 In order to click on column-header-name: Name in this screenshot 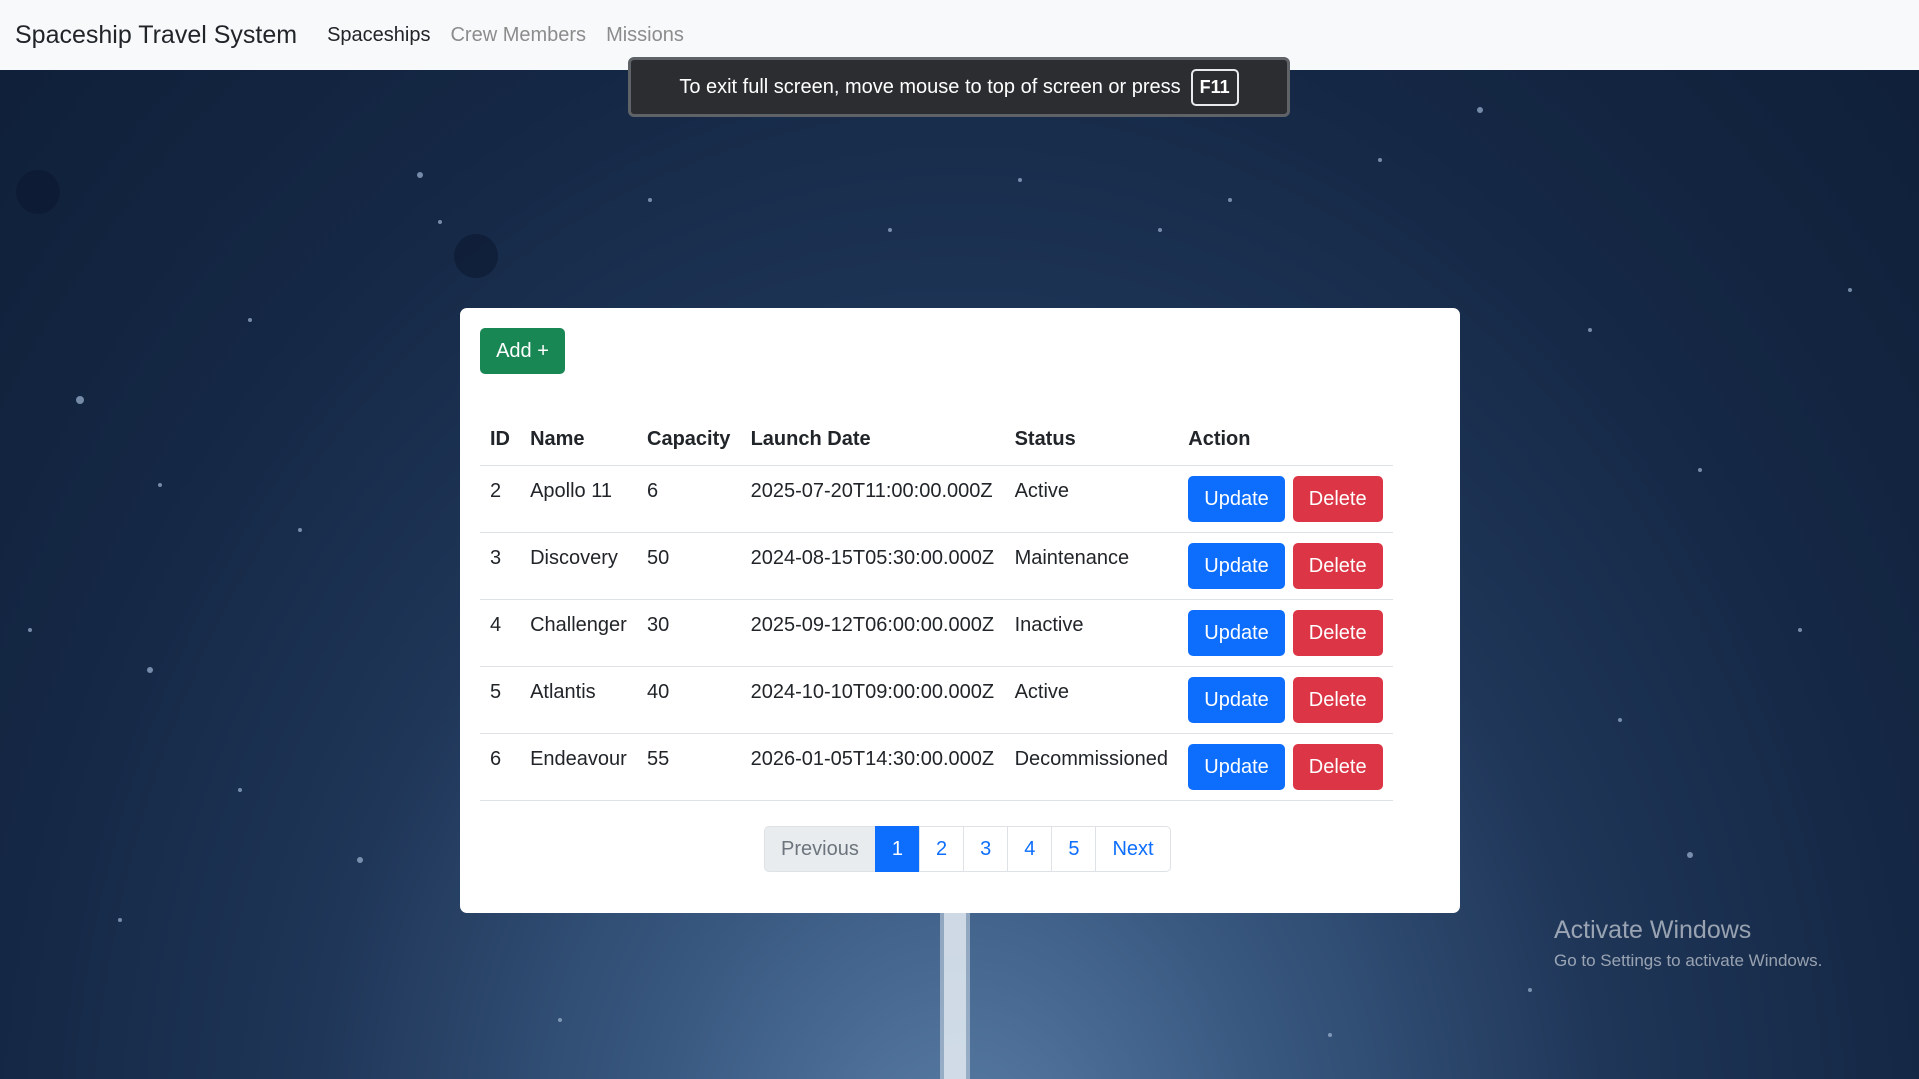, I will do `click(579, 439)`.